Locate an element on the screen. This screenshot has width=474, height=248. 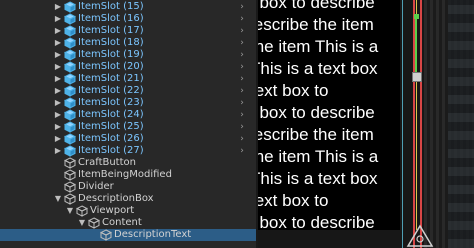
hierarchy-row: ItemBeingModified is located at coordinates (128, 175).